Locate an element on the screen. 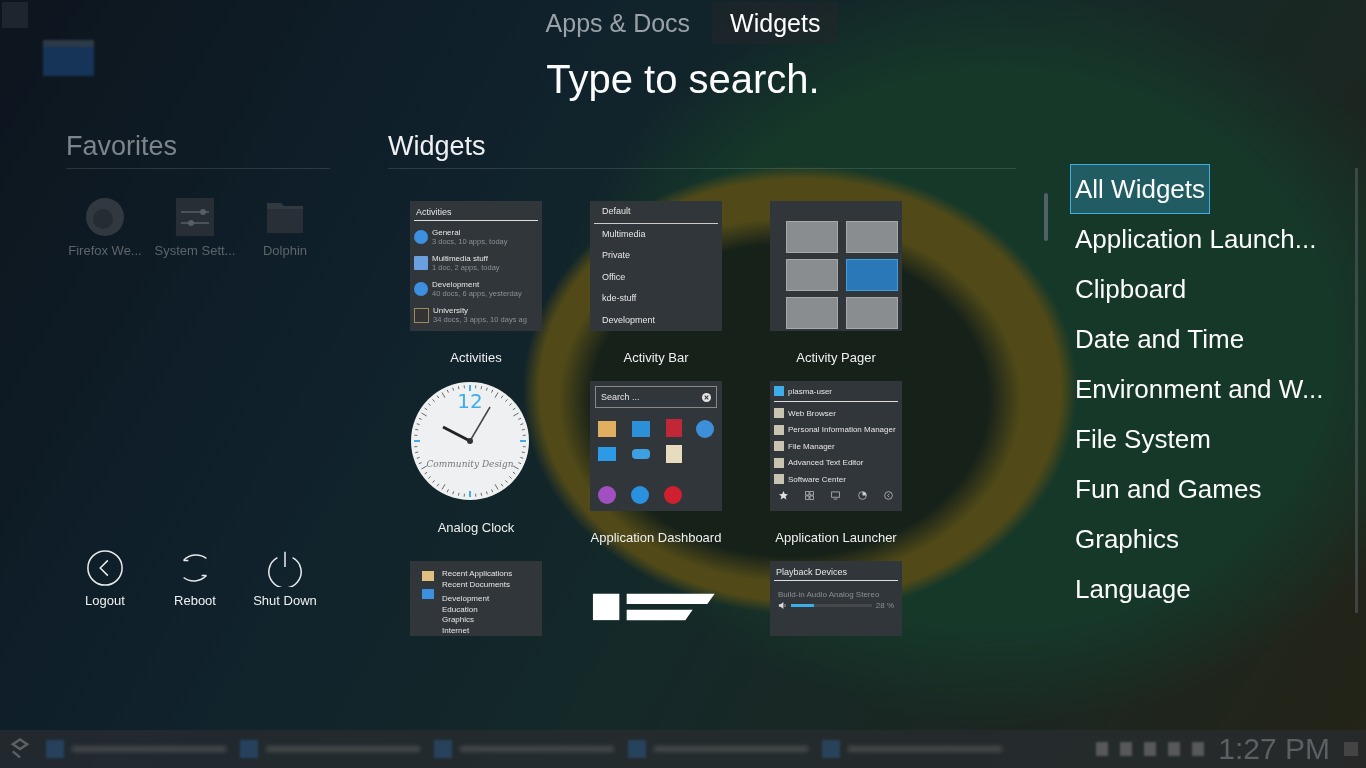 The height and width of the screenshot is (768, 1366). app-entry: Web Browser is located at coordinates (812, 413).